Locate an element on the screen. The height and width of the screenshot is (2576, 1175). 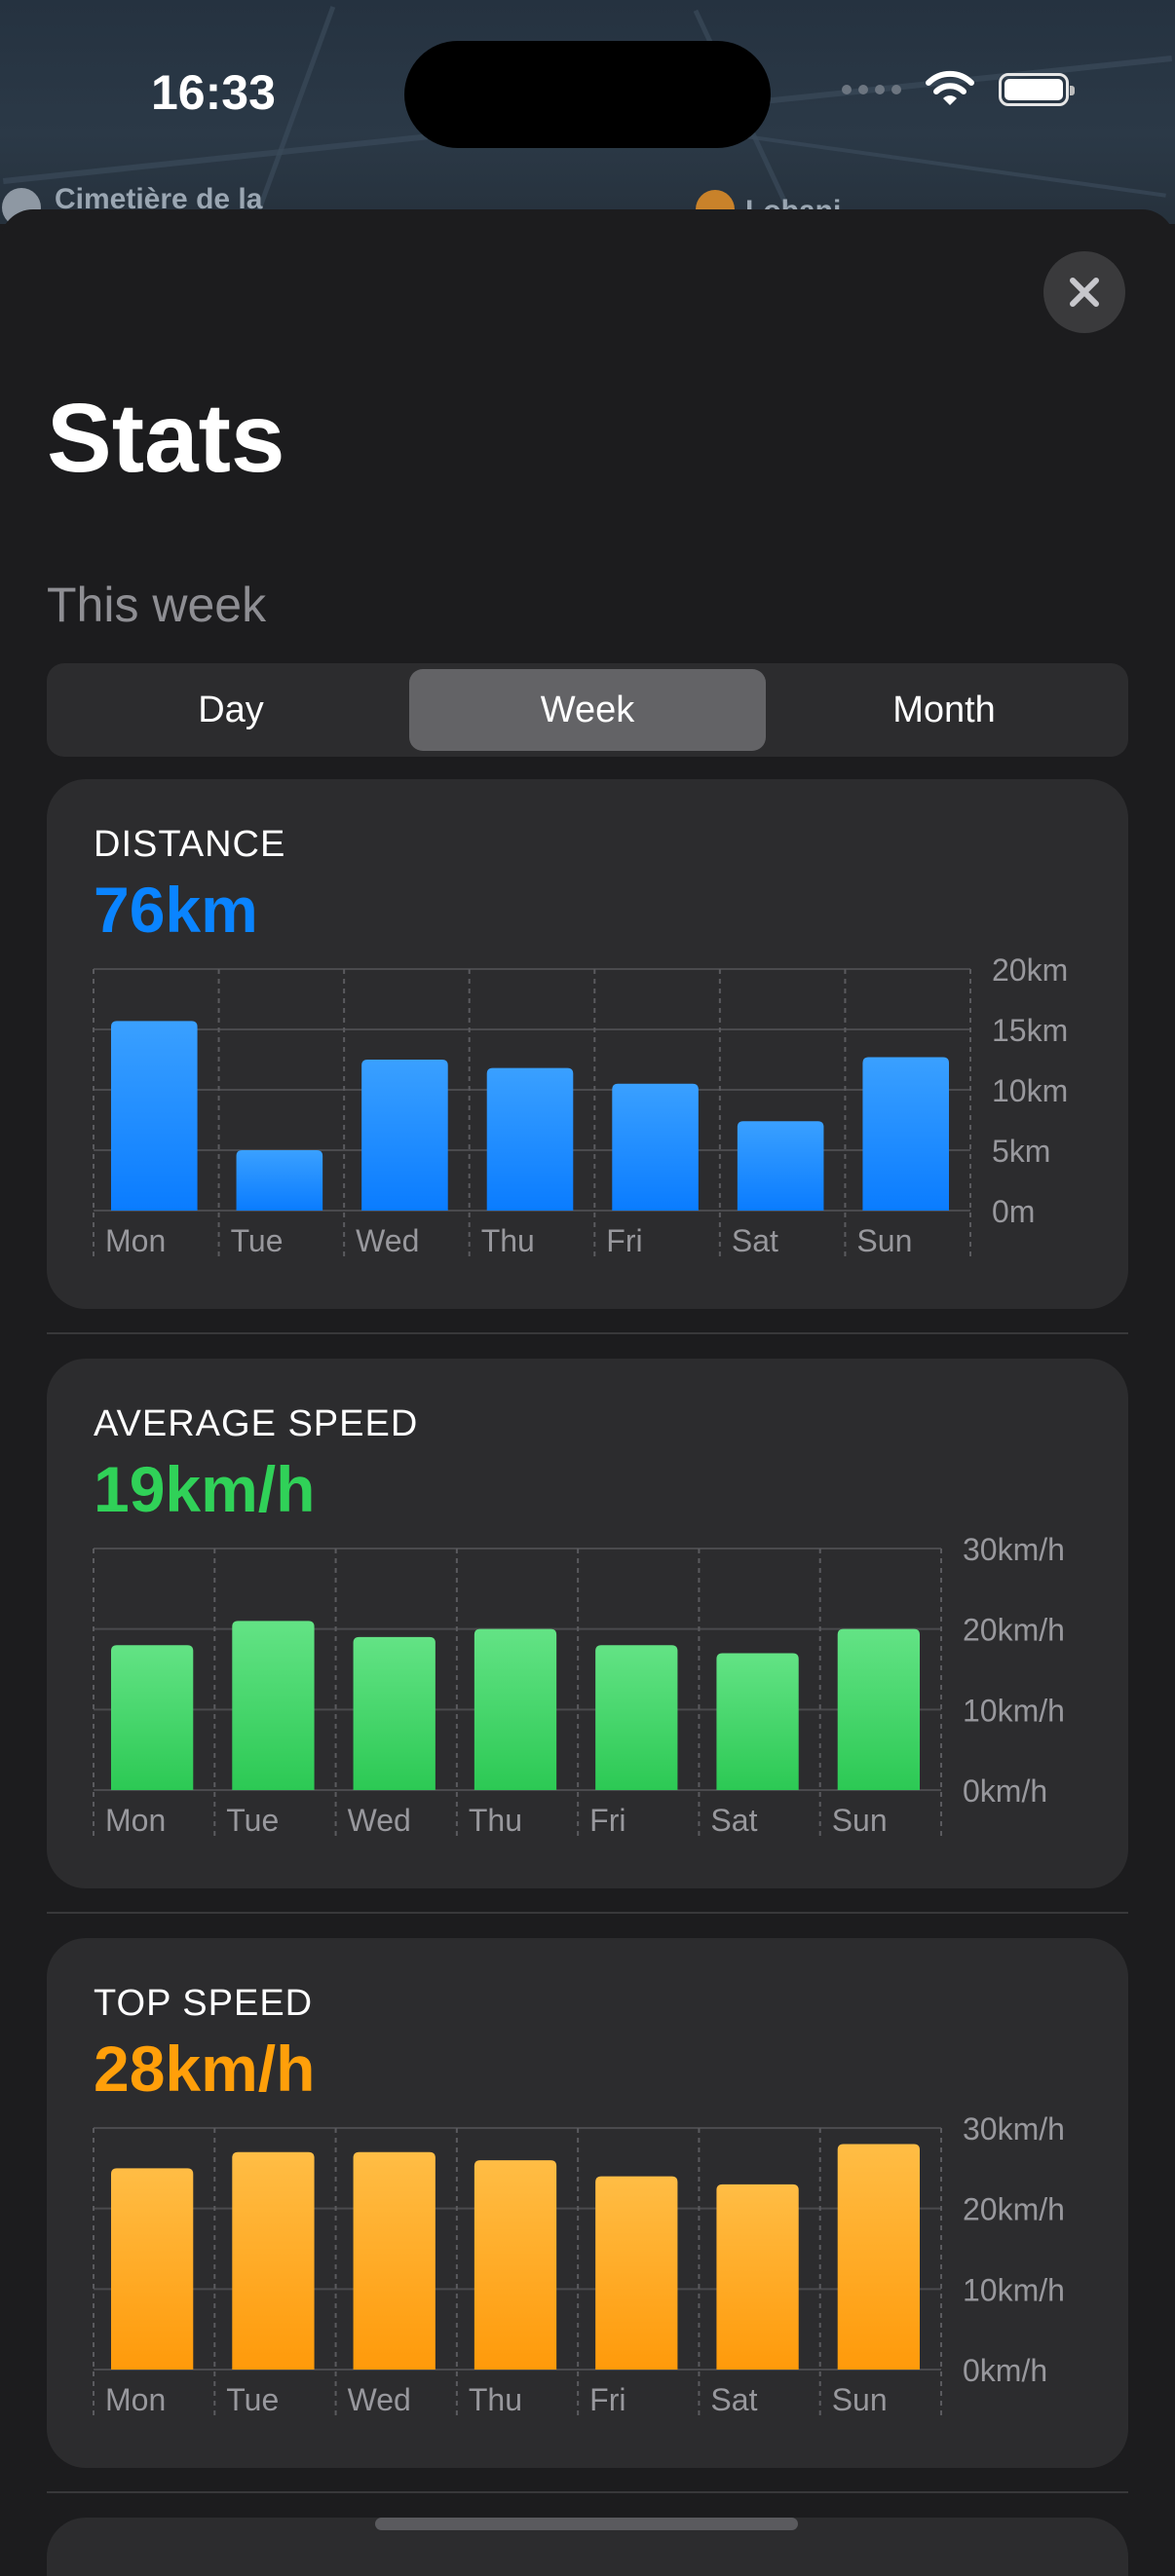
y-tick-label: 5km is located at coordinates (1021, 1151).